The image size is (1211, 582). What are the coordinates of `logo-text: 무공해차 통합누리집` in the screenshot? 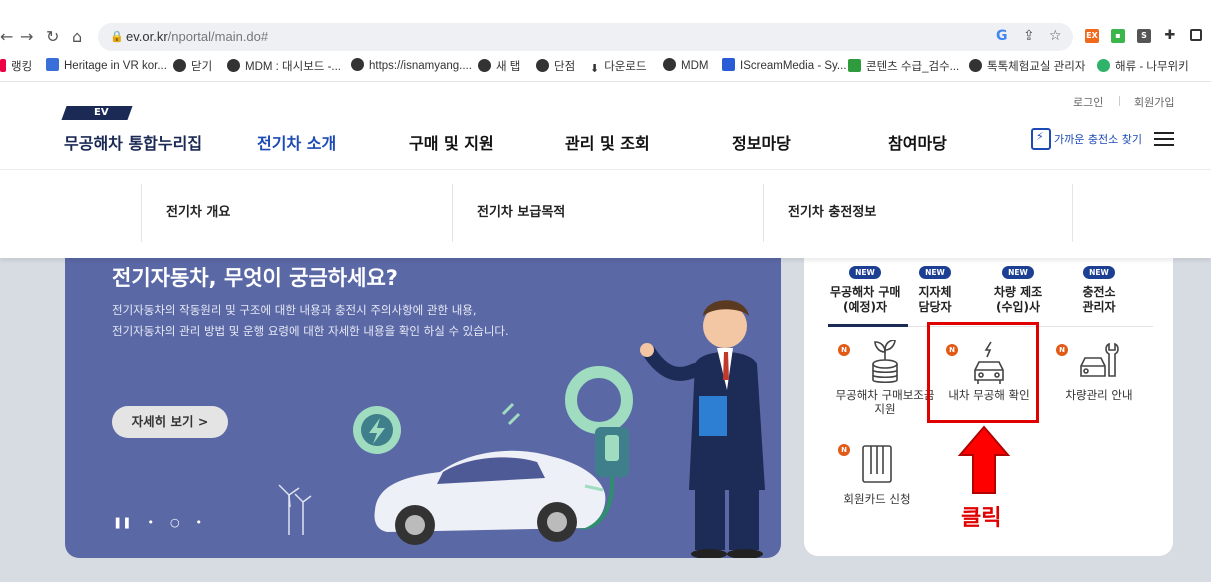 It's located at (133, 143).